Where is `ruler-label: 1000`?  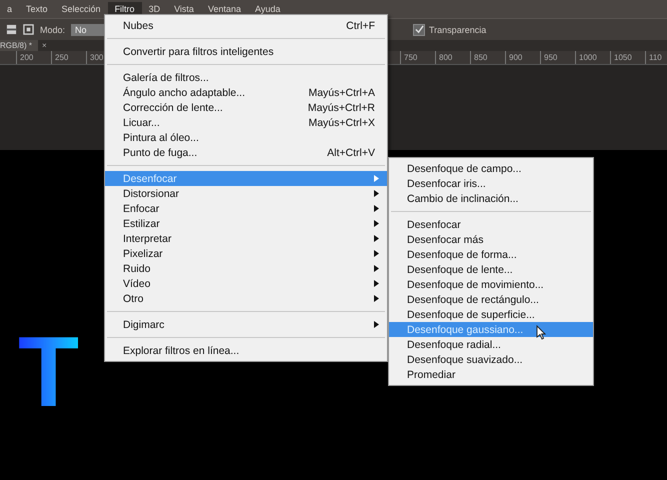 ruler-label: 1000 is located at coordinates (592, 57).